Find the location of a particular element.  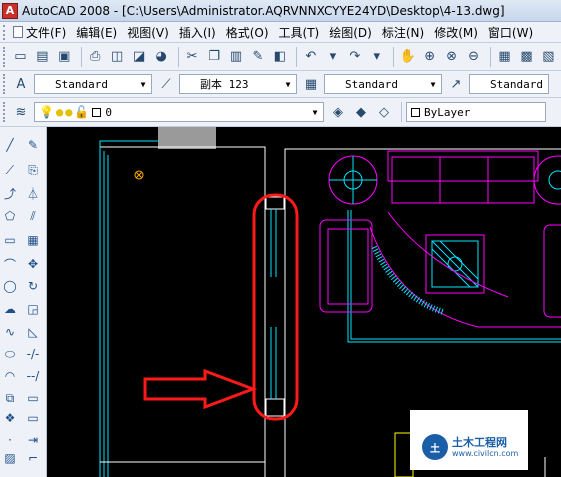

point-icon: · is located at coordinates (10, 440).